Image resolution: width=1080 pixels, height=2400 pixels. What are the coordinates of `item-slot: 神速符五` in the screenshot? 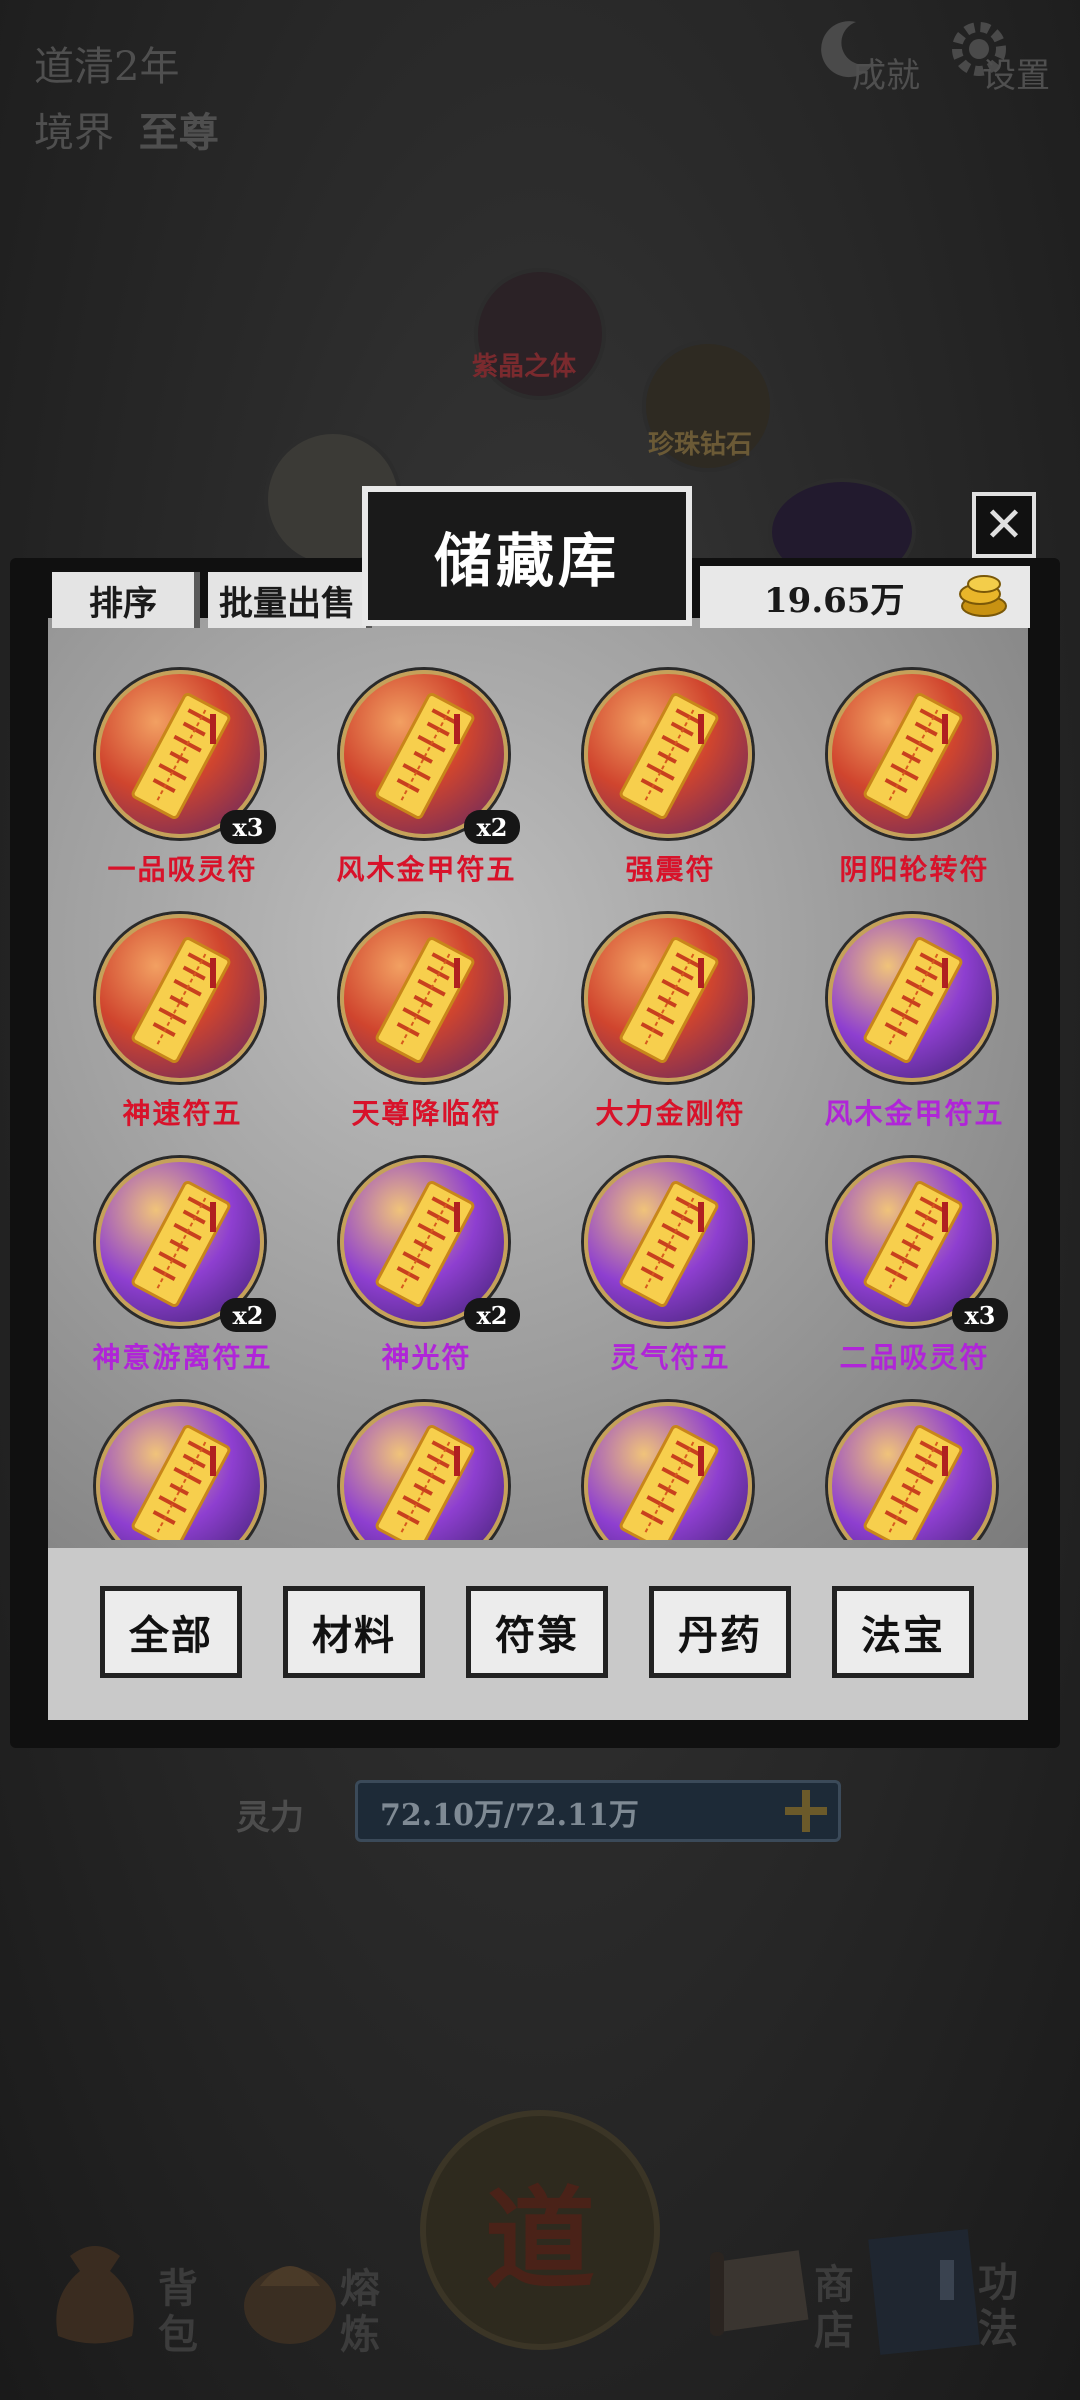 It's located at (182, 1007).